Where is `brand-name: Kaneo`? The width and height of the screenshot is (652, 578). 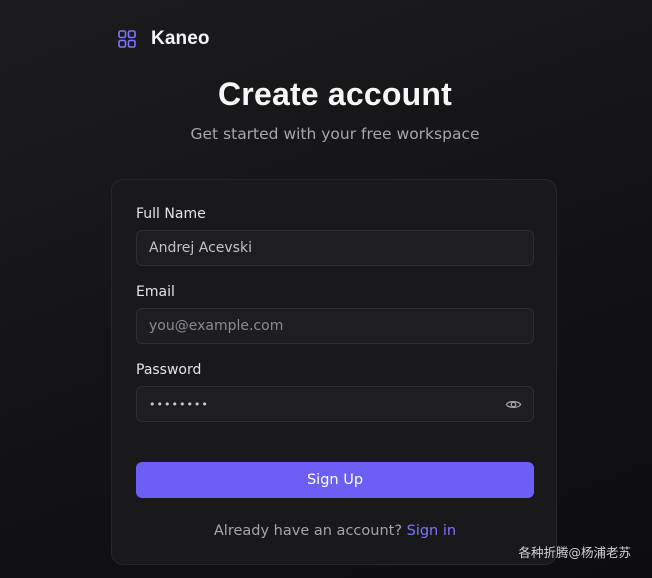
brand-name: Kaneo is located at coordinates (180, 38).